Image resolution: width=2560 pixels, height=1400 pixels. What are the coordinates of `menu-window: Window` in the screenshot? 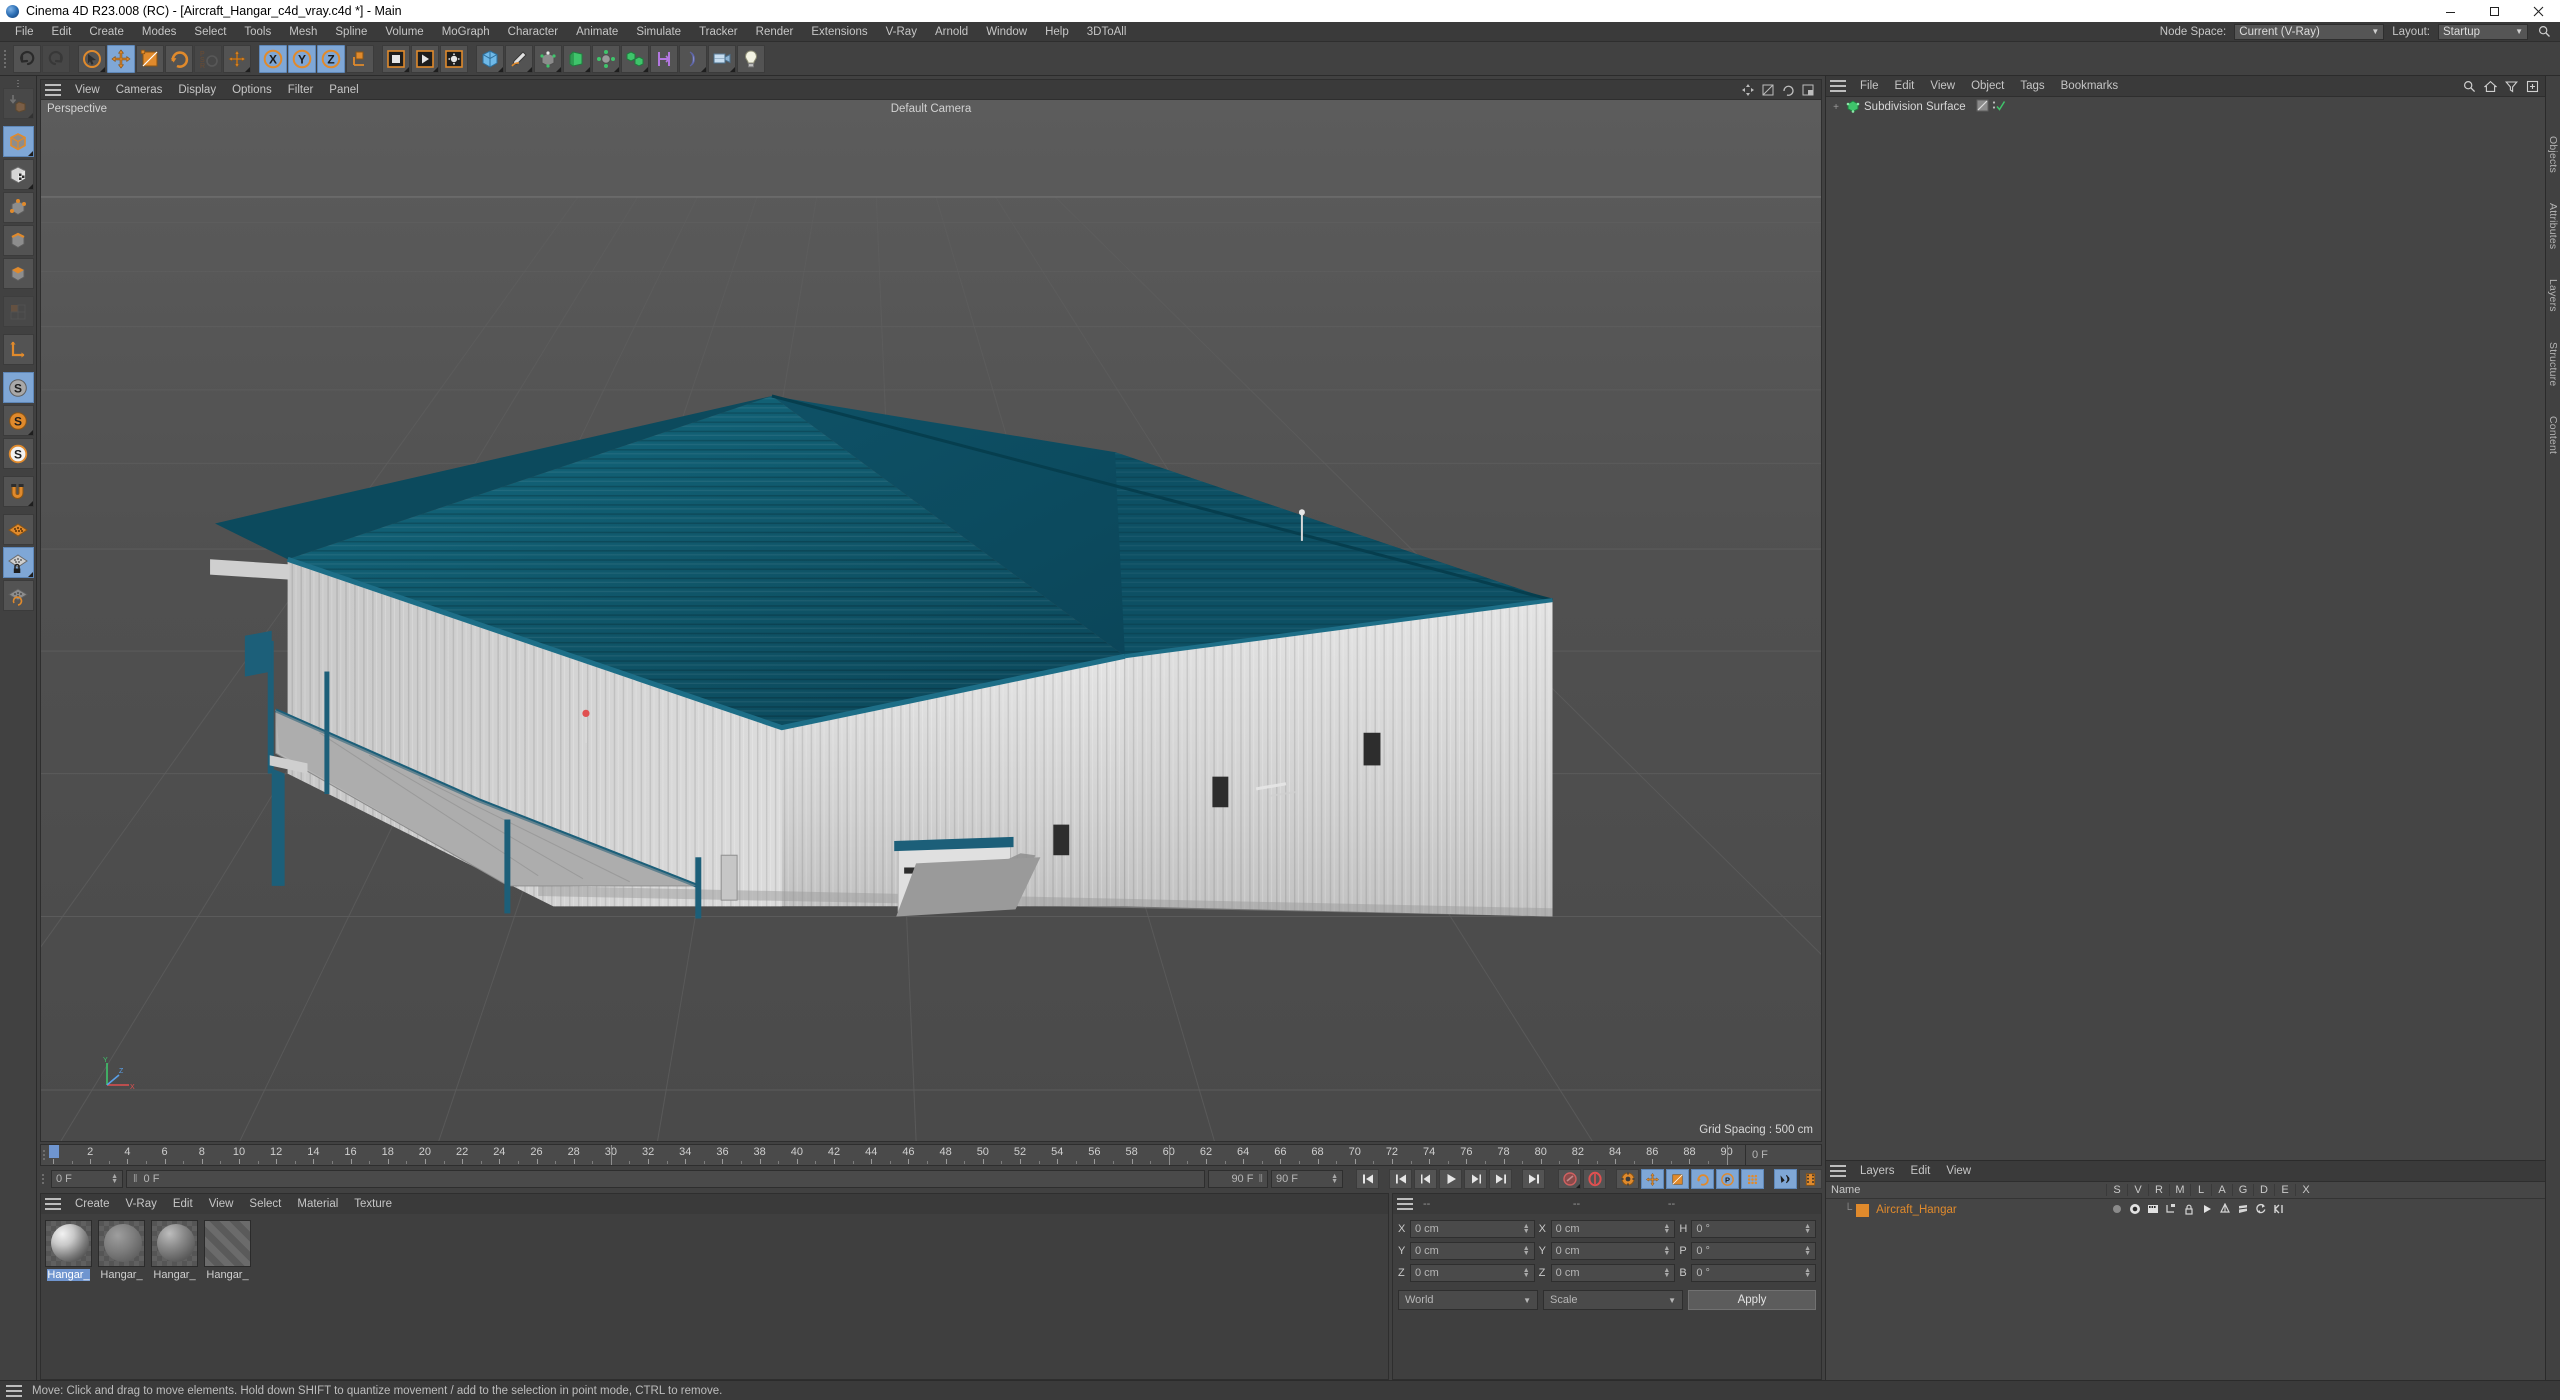 It's located at (1006, 32).